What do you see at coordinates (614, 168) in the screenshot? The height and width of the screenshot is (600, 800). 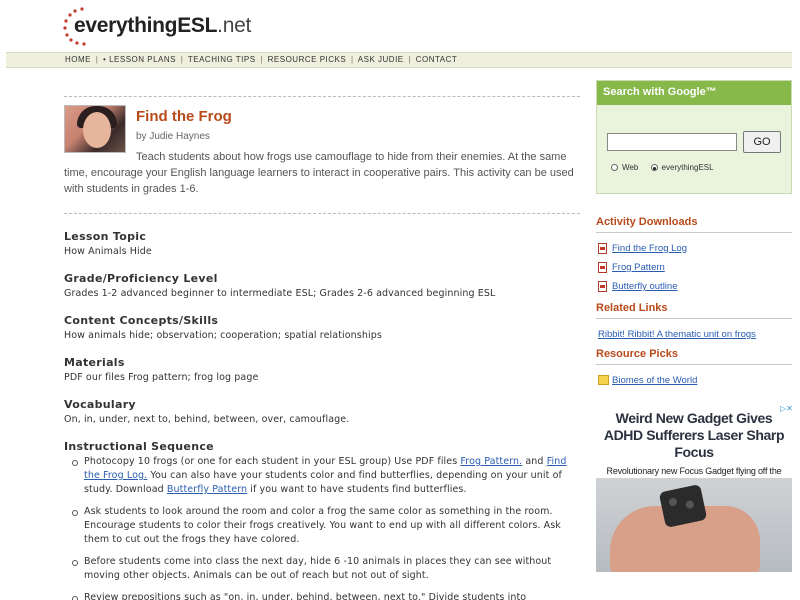 I see `radio-web` at bounding box center [614, 168].